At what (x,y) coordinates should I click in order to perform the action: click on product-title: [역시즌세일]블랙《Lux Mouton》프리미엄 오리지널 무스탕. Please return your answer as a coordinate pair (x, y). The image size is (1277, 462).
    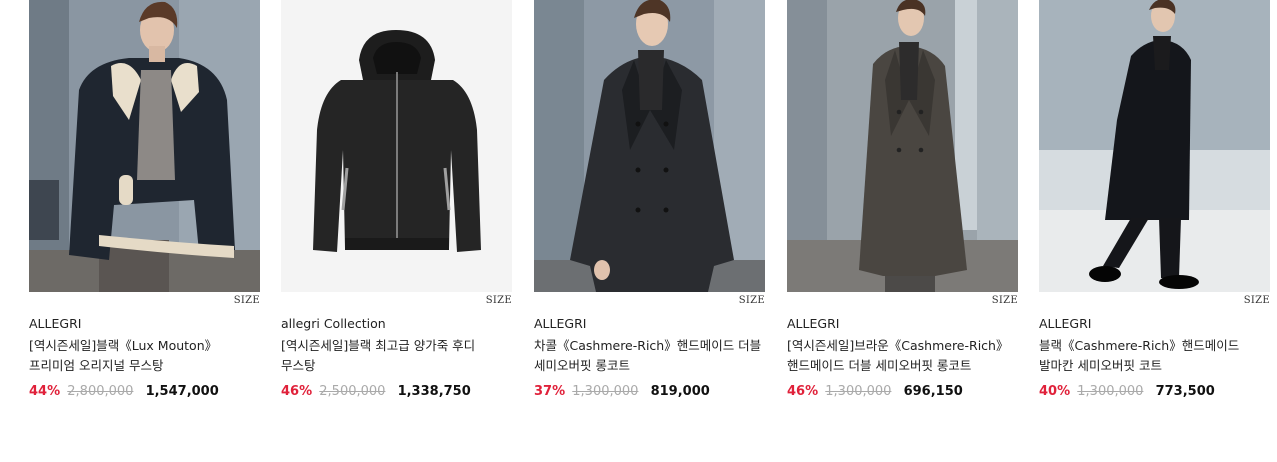
    Looking at the image, I should click on (144, 356).